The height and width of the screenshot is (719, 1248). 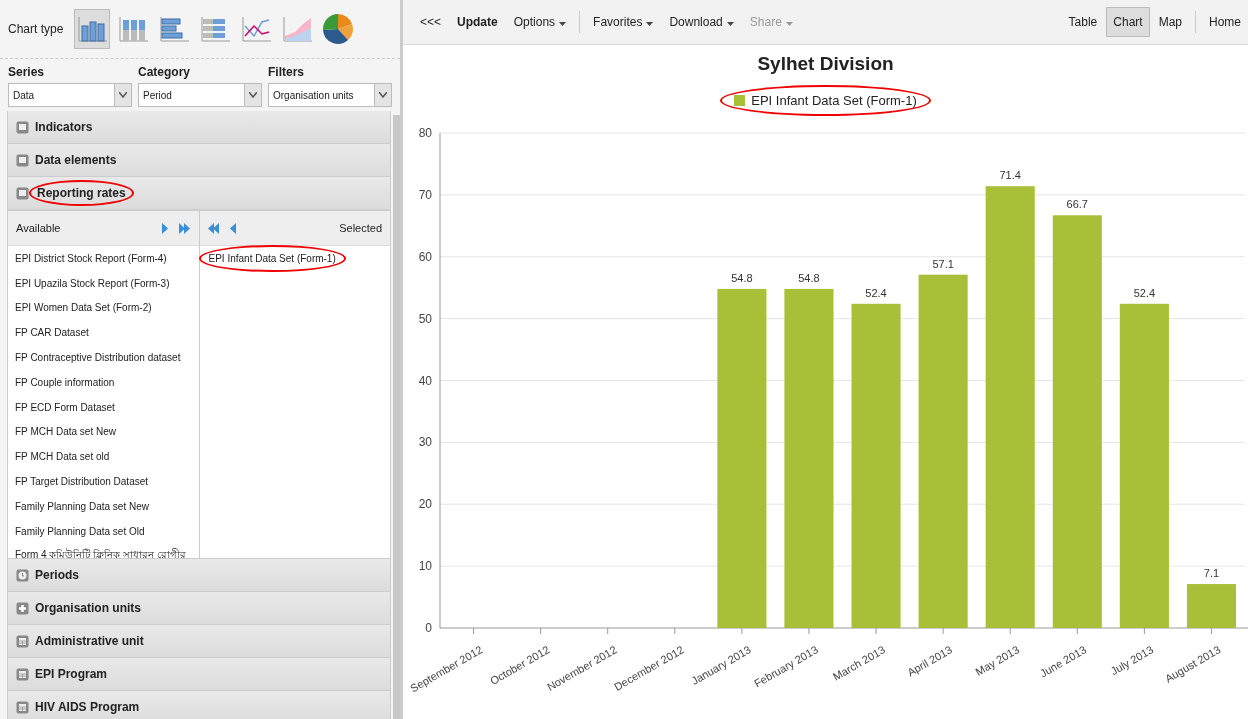 What do you see at coordinates (165, 228) in the screenshot?
I see `move-right-icon` at bounding box center [165, 228].